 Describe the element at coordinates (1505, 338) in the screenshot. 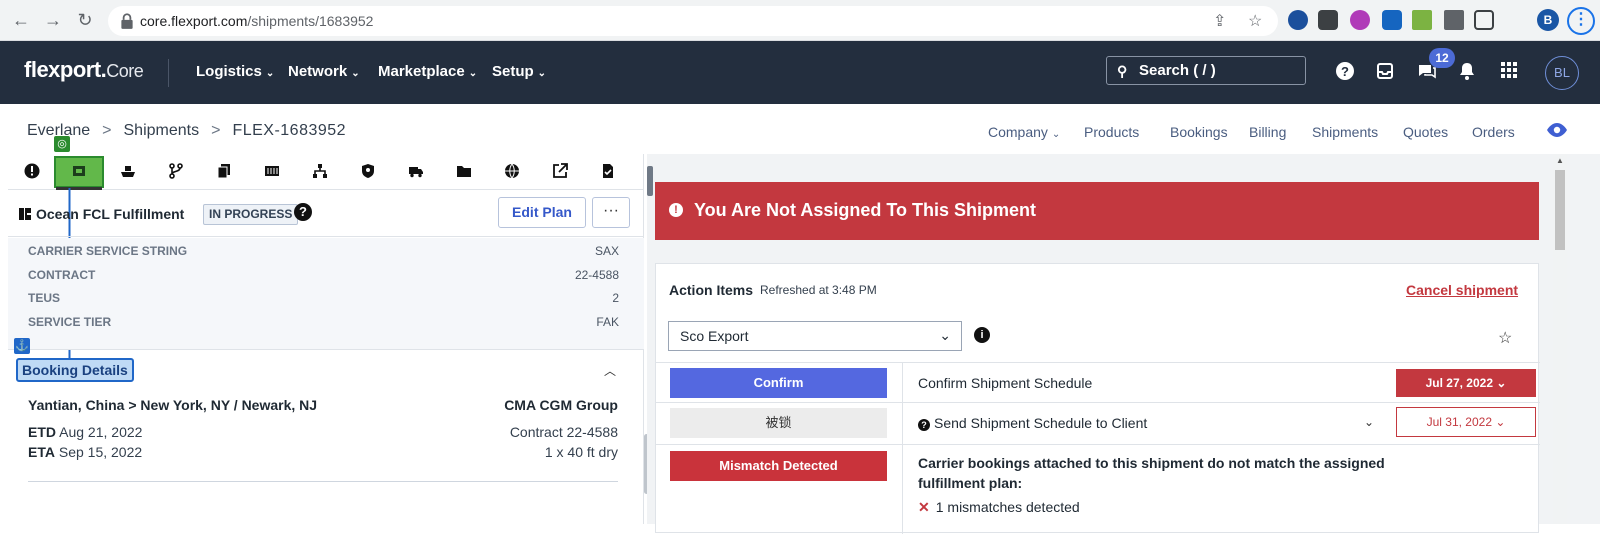

I see `star-icon: ☆` at that location.